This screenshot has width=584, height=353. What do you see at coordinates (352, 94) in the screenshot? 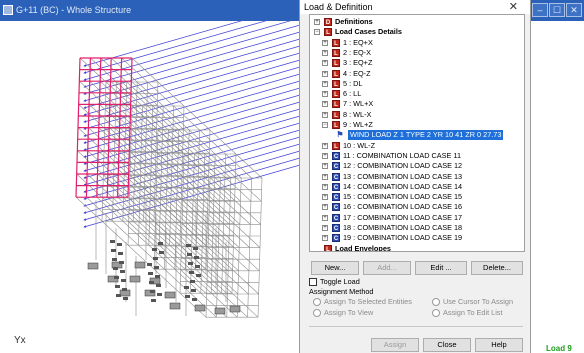
I see `tree-node-label: 6 : LL` at bounding box center [352, 94].